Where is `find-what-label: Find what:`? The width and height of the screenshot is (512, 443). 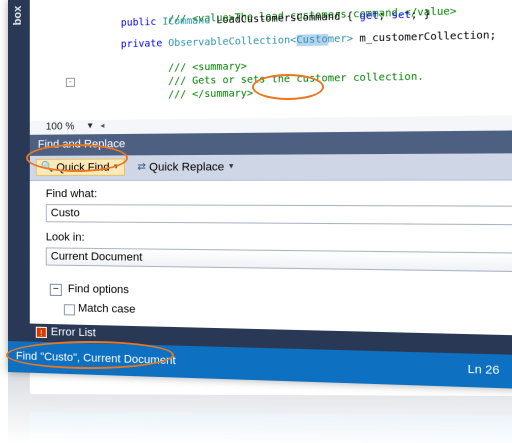 find-what-label: Find what: is located at coordinates (71, 194).